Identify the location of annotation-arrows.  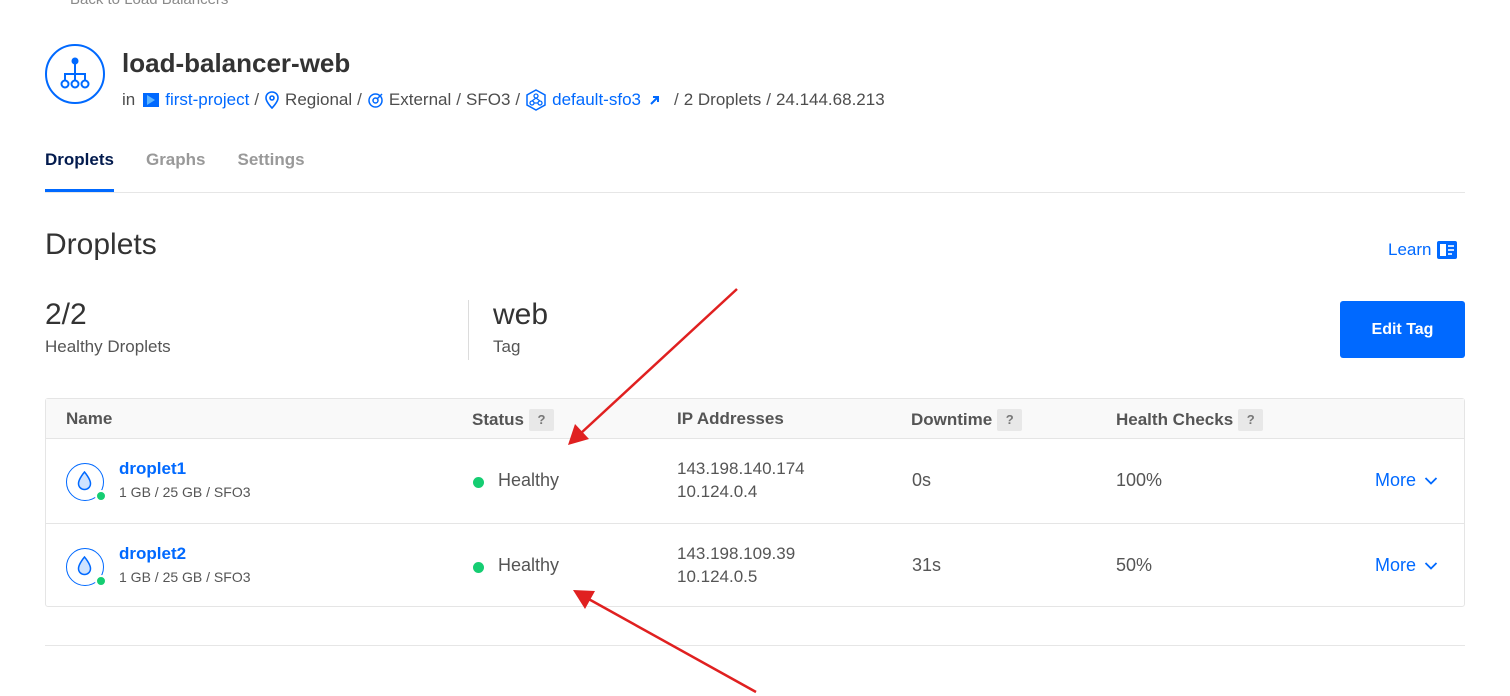
(662, 491).